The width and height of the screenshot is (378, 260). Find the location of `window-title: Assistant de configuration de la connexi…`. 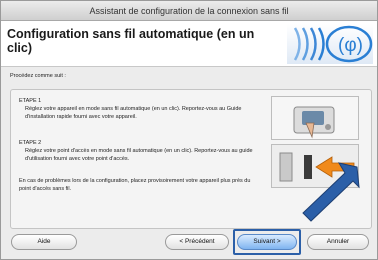

window-title: Assistant de configuration de la connexi… is located at coordinates (189, 11).